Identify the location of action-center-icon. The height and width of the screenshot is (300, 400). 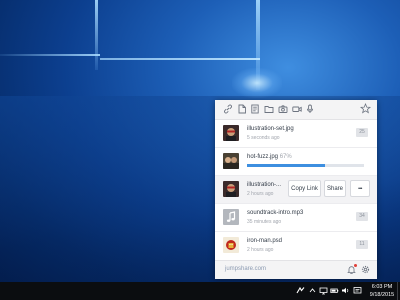
(357, 290).